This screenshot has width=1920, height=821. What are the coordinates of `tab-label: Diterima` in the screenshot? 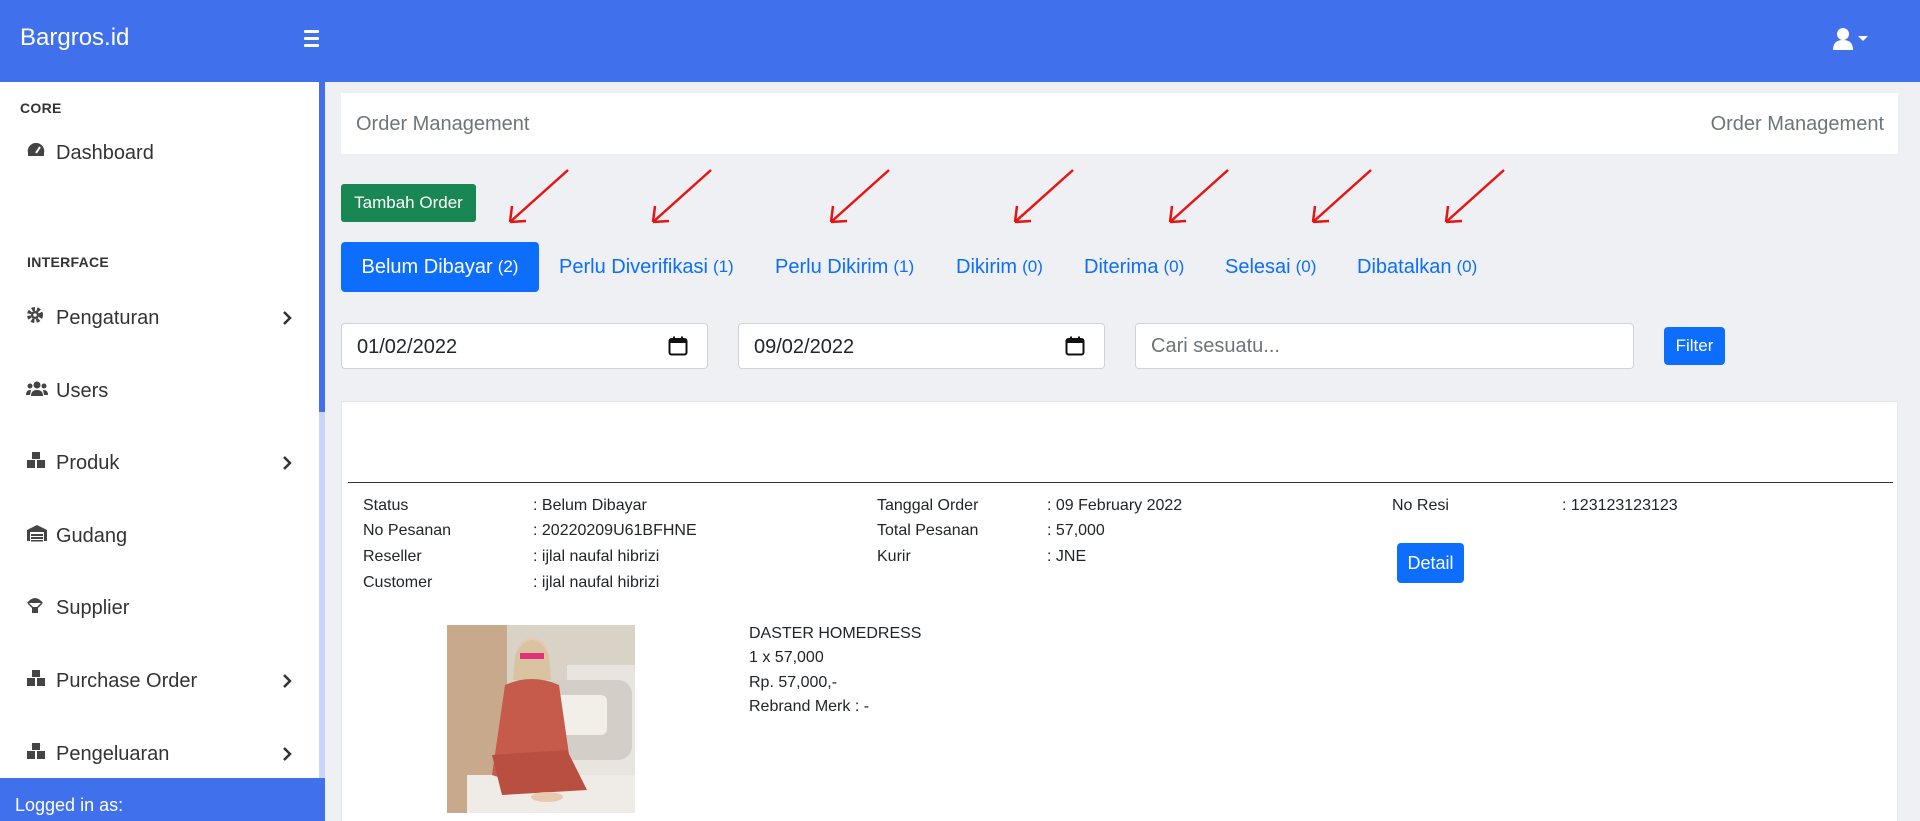 It's located at (1121, 266).